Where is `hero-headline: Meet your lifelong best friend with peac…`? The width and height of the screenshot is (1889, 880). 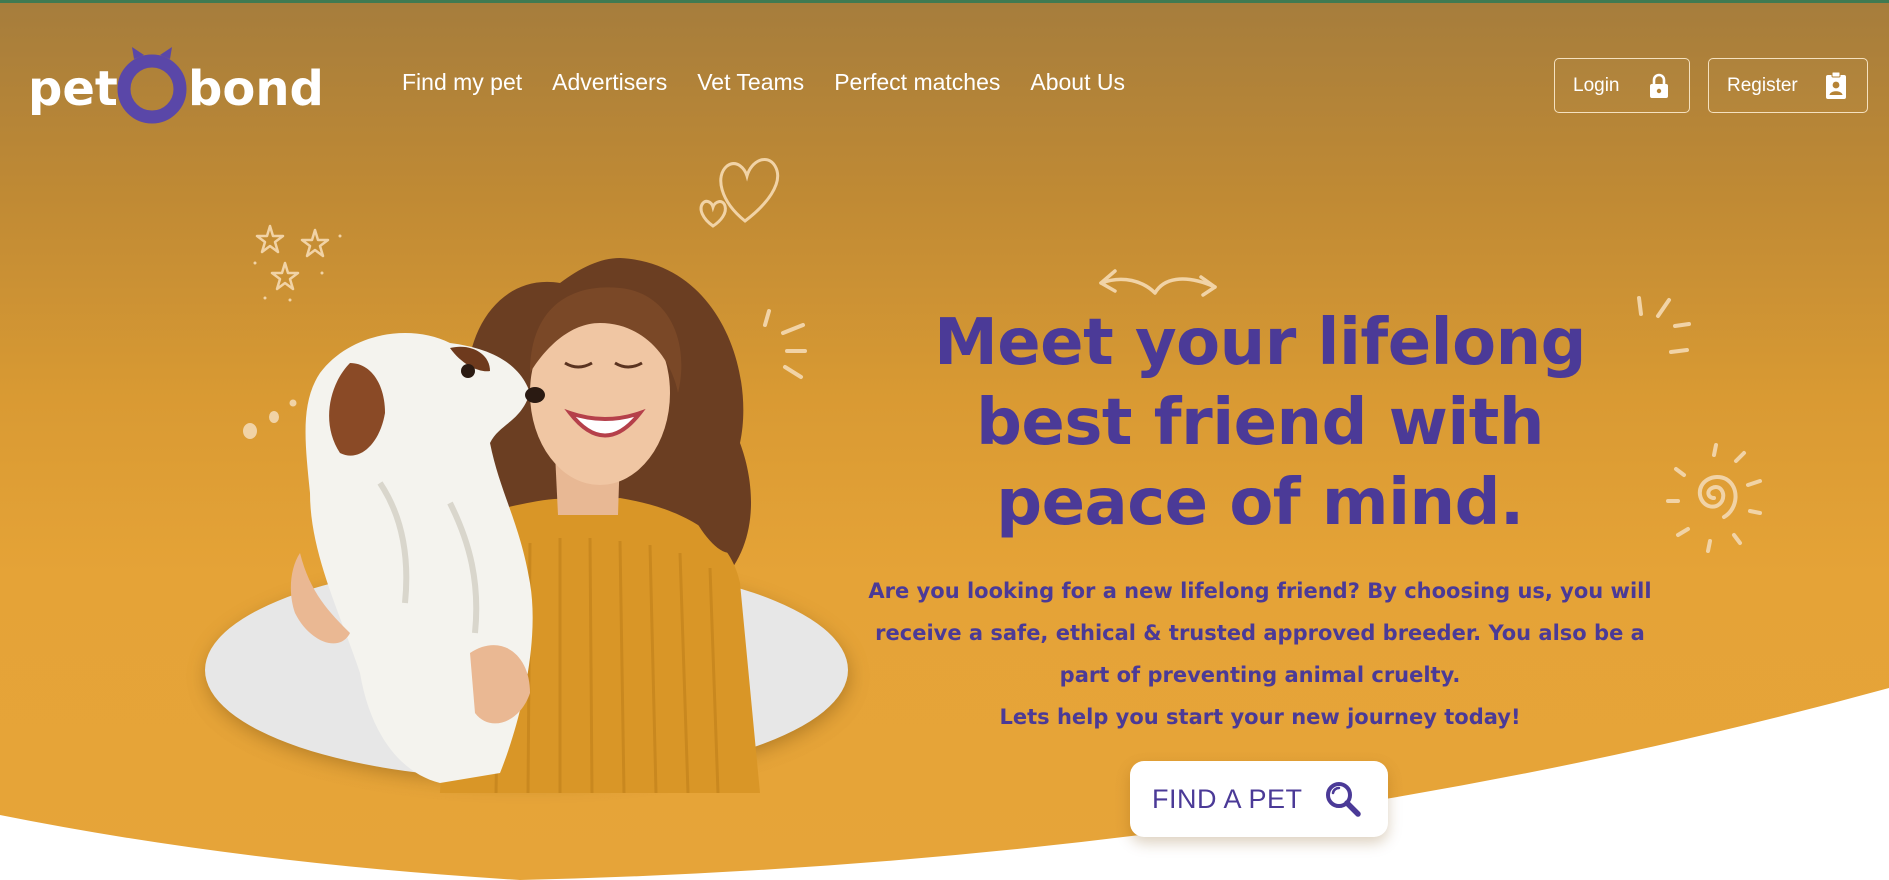
hero-headline: Meet your lifelong best friend with peac… is located at coordinates (1260, 423).